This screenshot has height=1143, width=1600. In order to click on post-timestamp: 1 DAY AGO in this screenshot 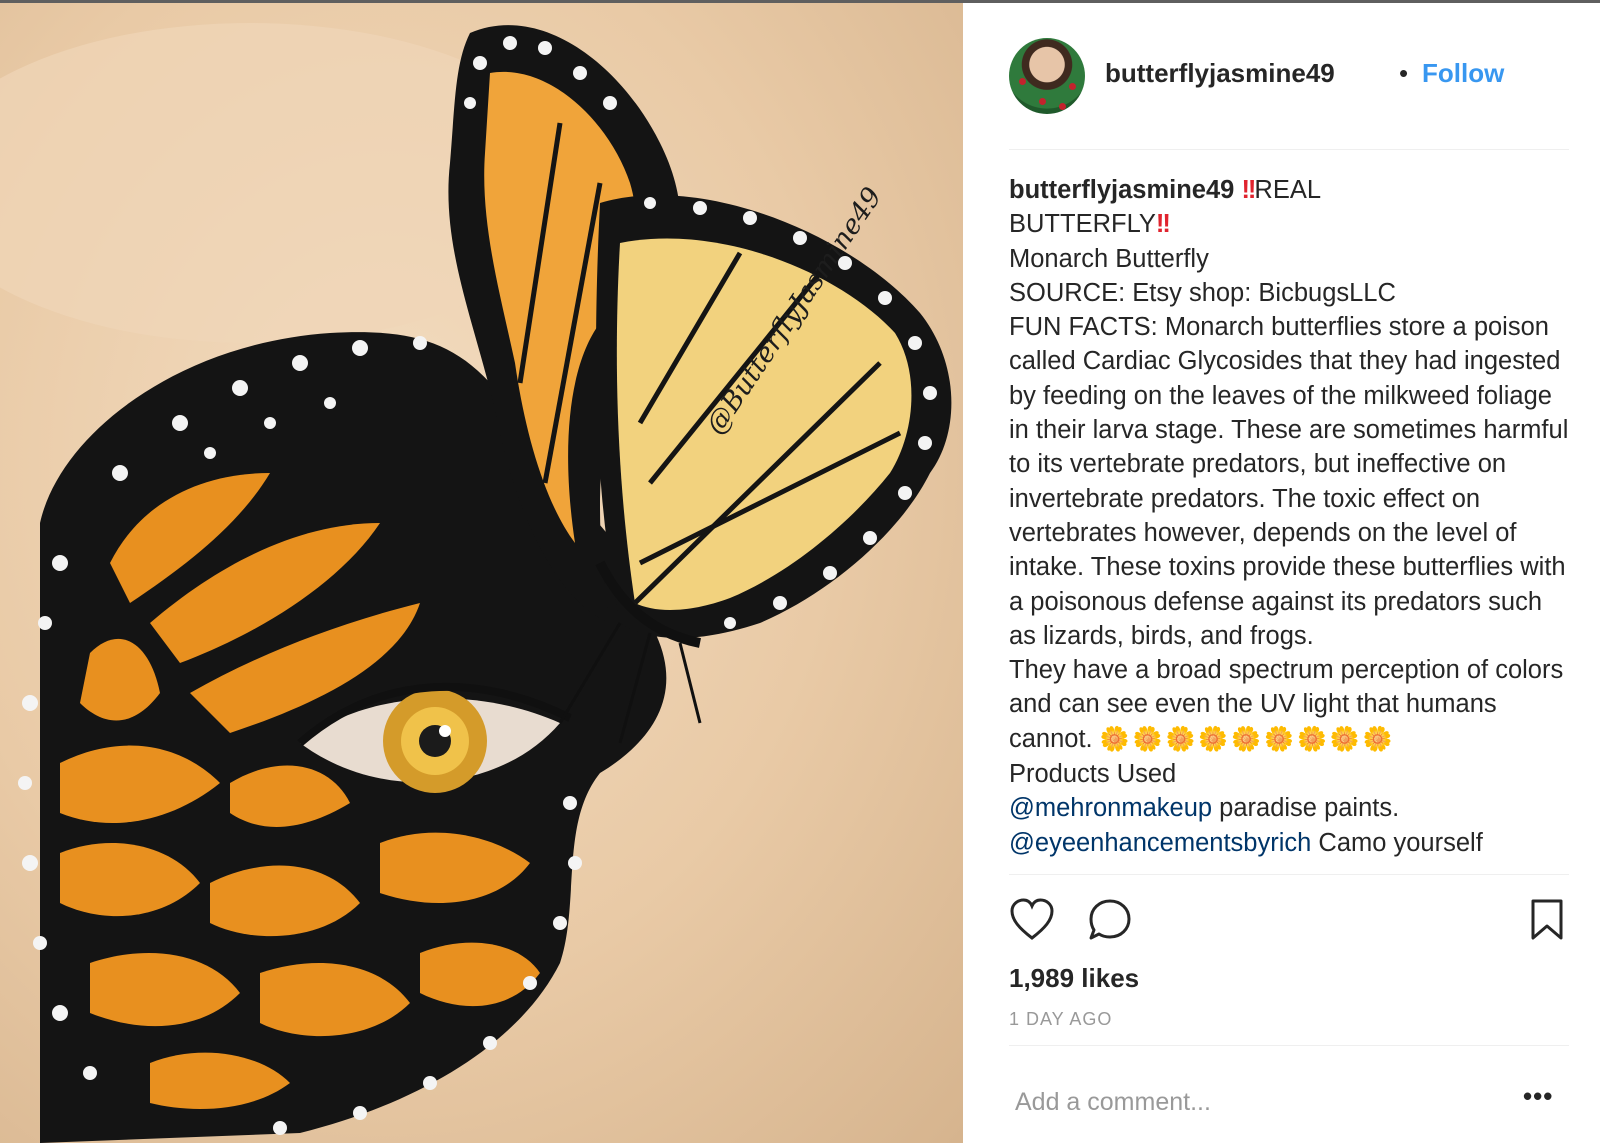, I will do `click(1061, 1019)`.